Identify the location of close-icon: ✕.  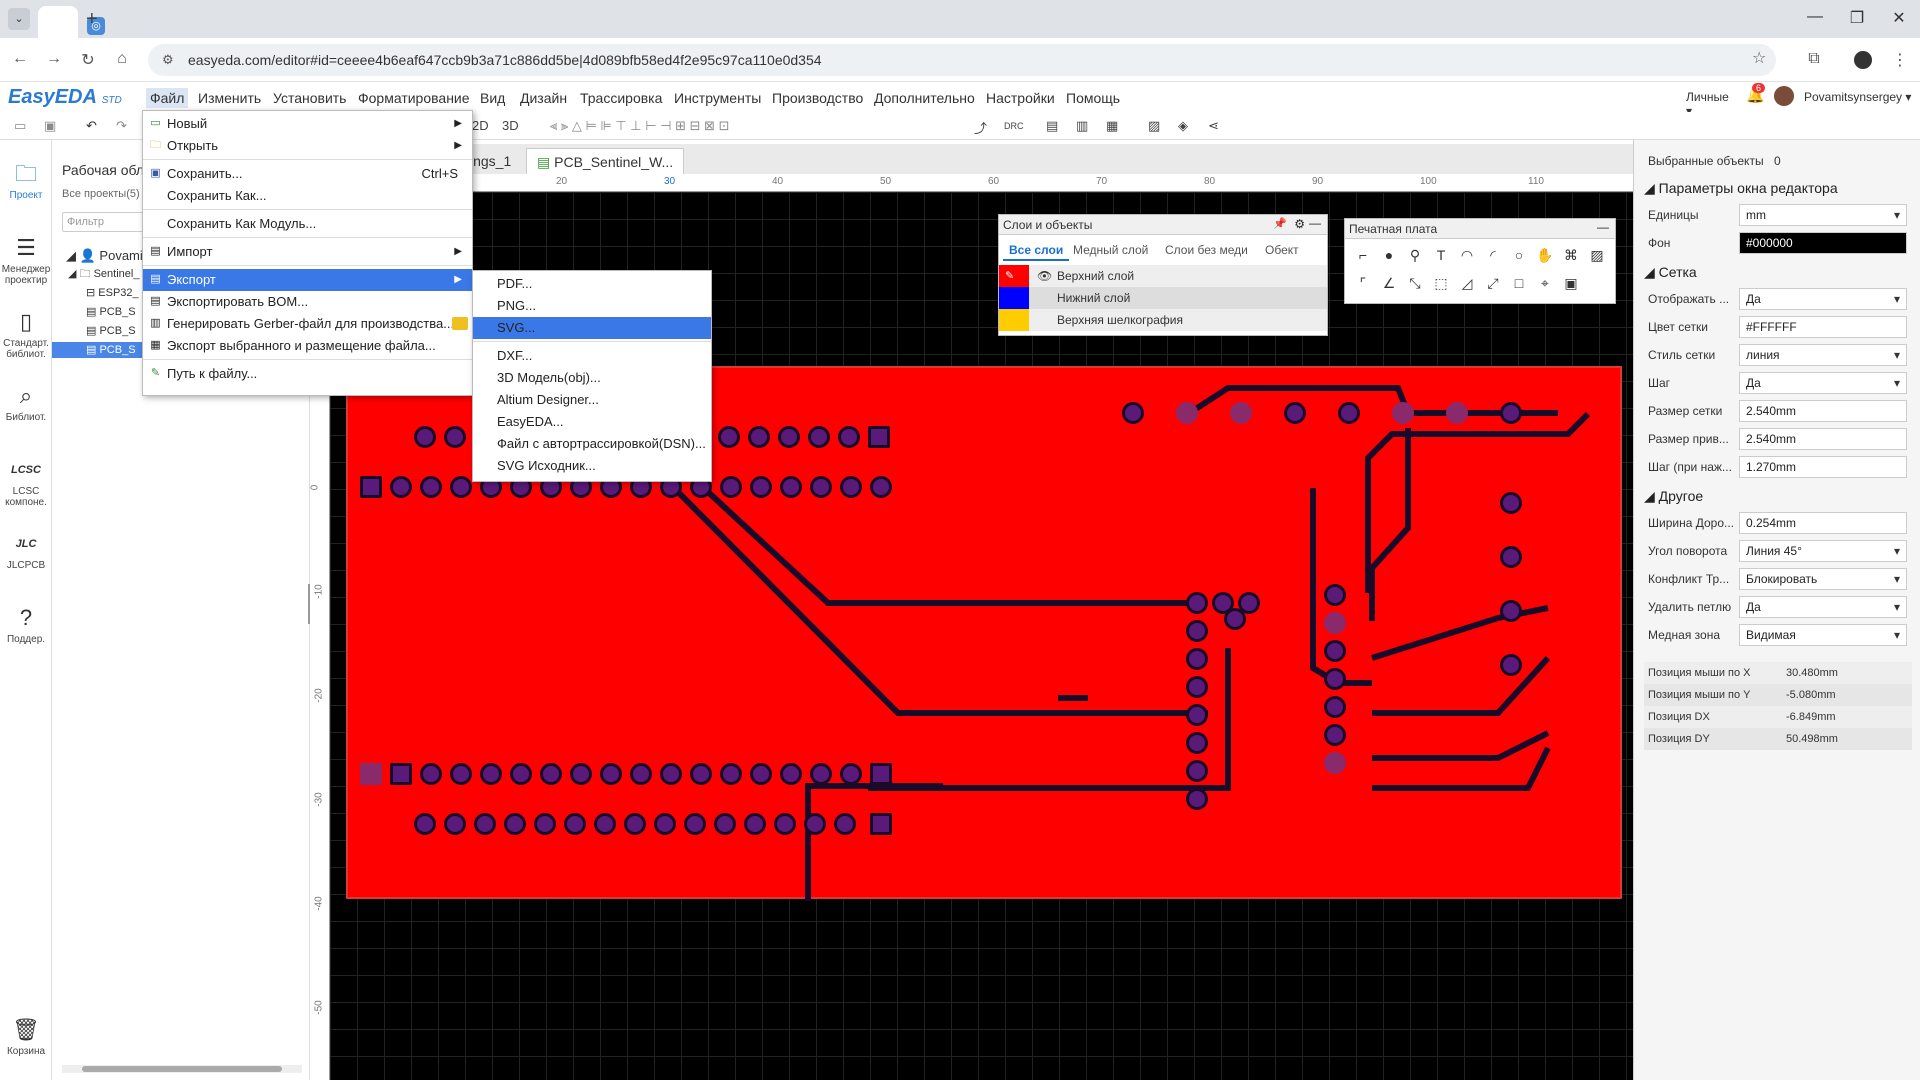
(1899, 18).